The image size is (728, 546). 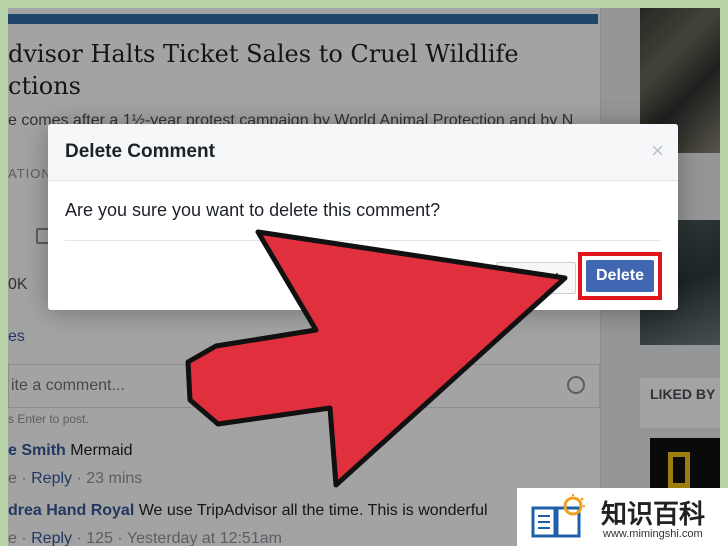 I want to click on book-lightbulb-icon, so click(x=558, y=516).